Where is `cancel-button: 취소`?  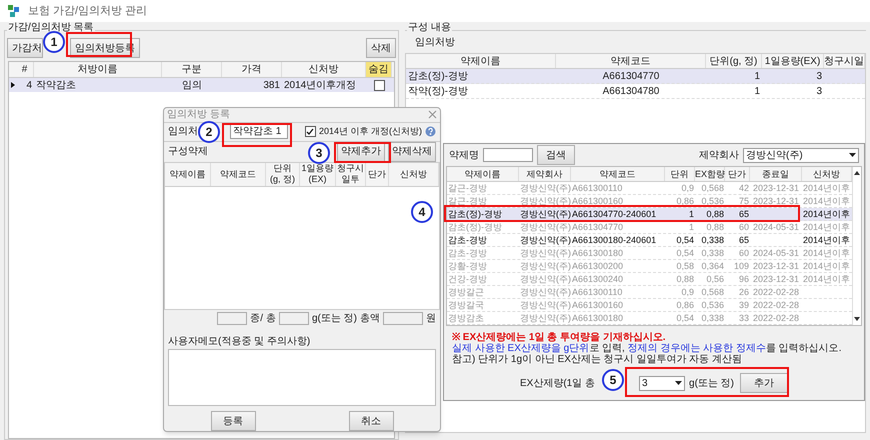
cancel-button: 취소 is located at coordinates (371, 421).